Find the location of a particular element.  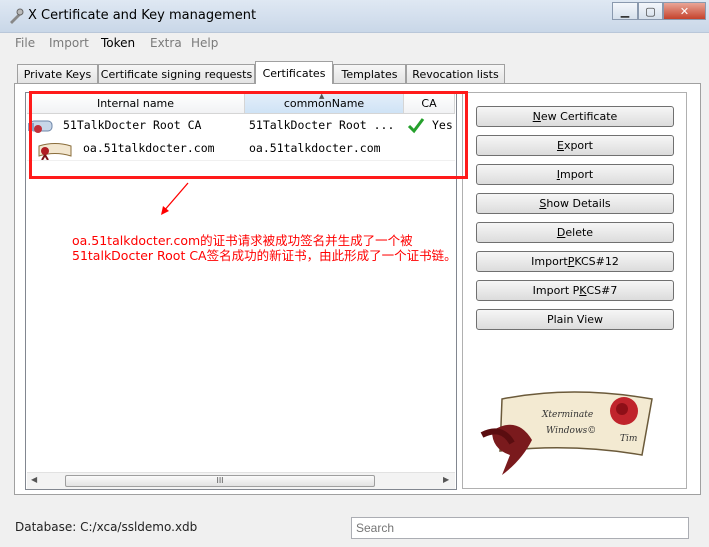

import-pkcs7-button: Import P K CS#7 is located at coordinates (575, 290).